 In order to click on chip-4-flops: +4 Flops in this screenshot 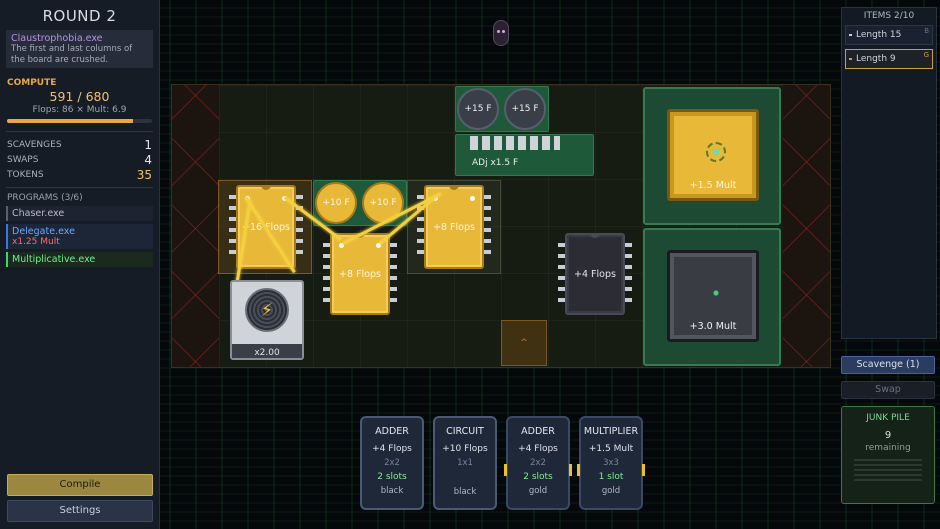, I will do `click(595, 274)`.